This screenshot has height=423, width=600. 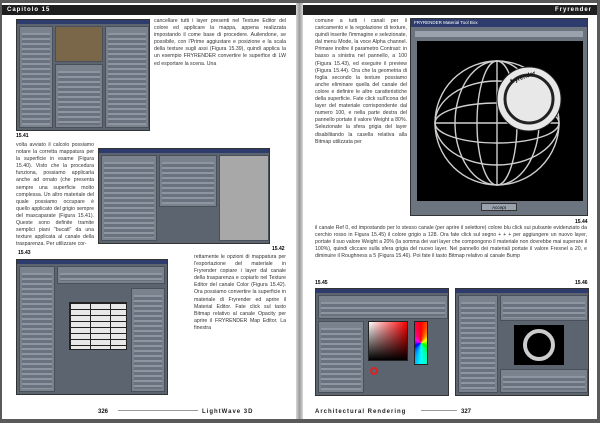 I want to click on material-preview, so click(x=539, y=345).